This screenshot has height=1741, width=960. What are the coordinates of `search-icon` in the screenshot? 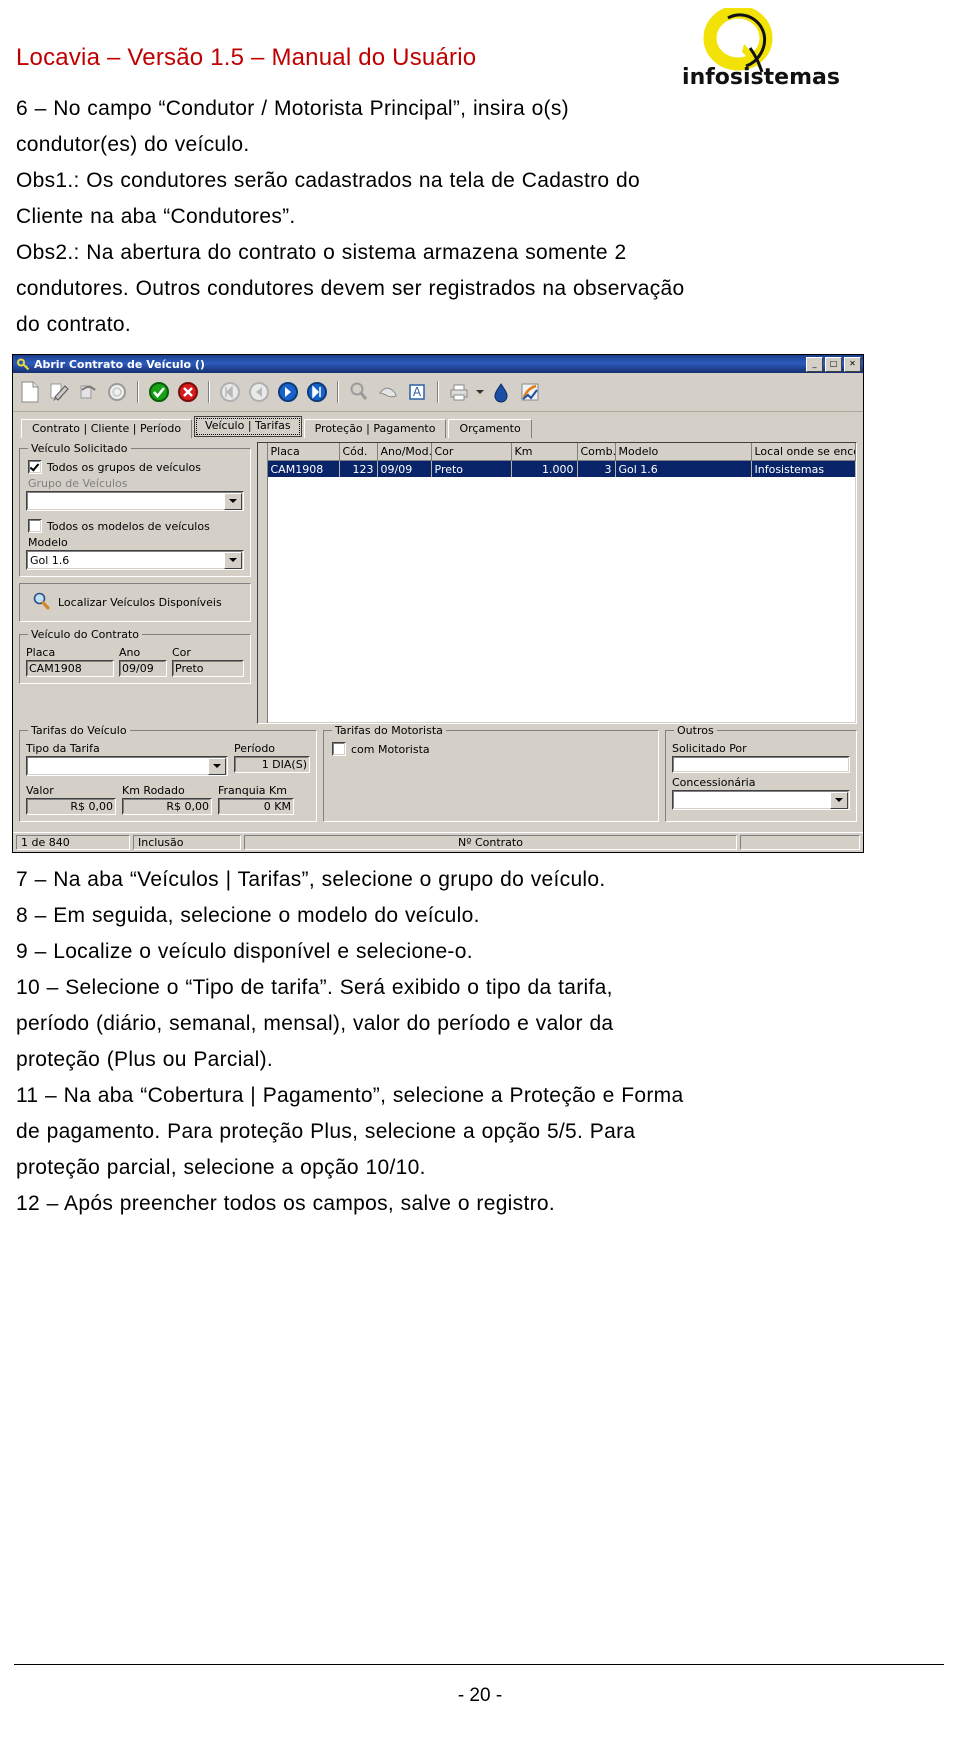 It's located at (359, 392).